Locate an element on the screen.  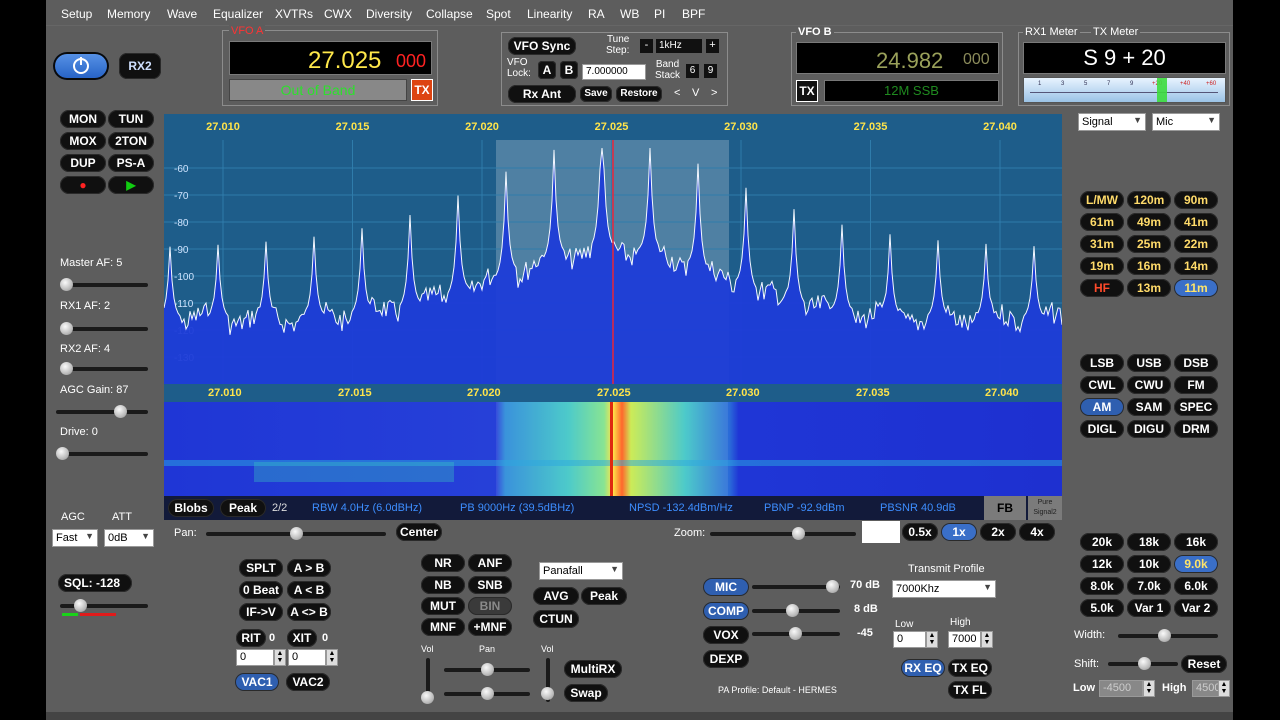
menu-collapse: Collapse is located at coordinates (449, 14).